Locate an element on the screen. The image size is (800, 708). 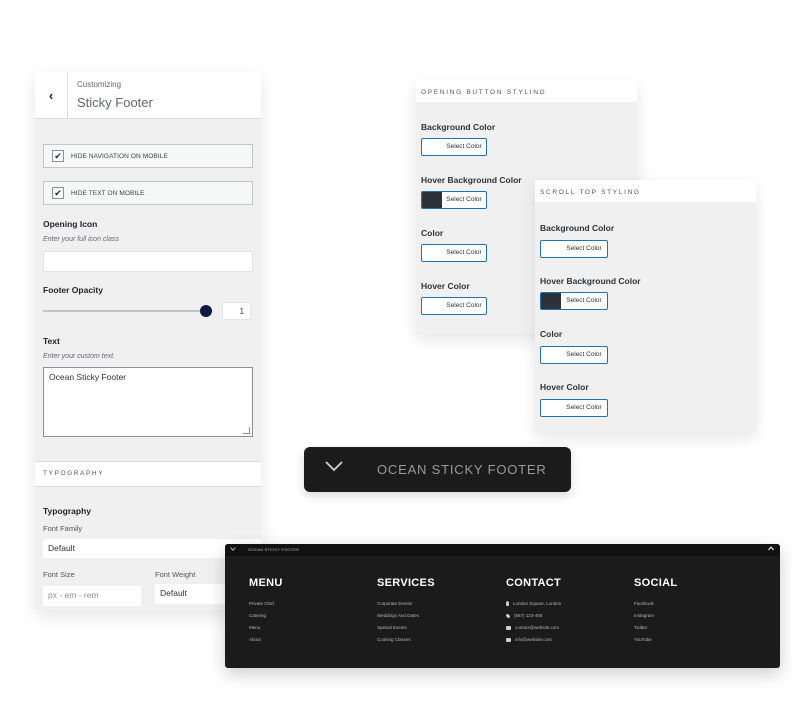
footer-column-title: SOCIAL is located at coordinates (656, 583).